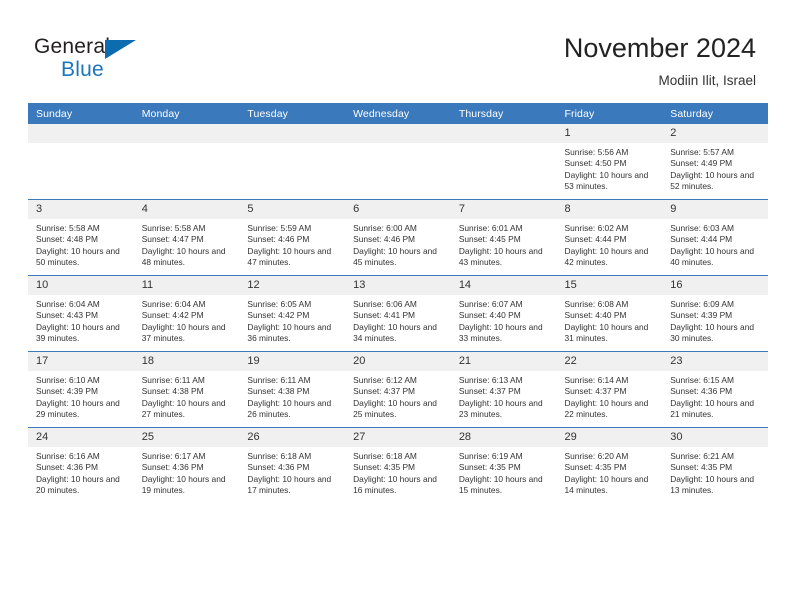  What do you see at coordinates (395, 408) in the screenshot?
I see `daylight-text: Daylight: 10 hours and 25 minutes.` at bounding box center [395, 408].